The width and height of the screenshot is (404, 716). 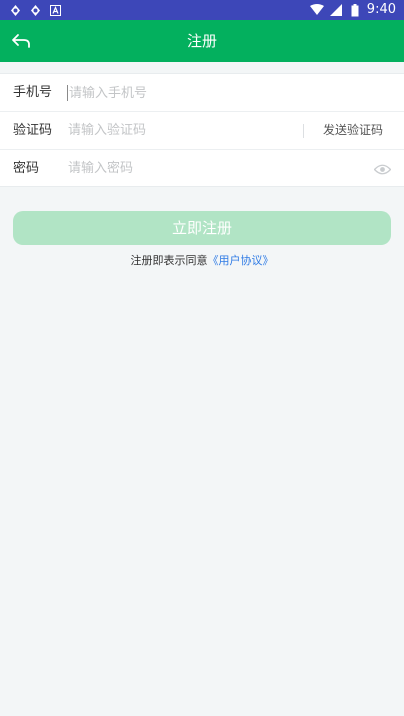 What do you see at coordinates (353, 130) in the screenshot?
I see `send-code-button: 发送验证码` at bounding box center [353, 130].